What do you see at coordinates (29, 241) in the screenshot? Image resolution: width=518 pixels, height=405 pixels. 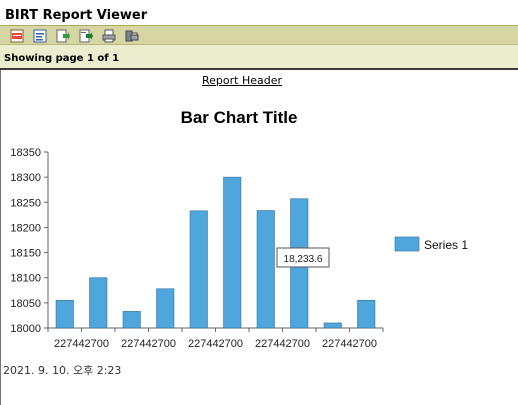 I see `y-axis: 18000 18050 18100 18150 18200 18250 18300 18350` at bounding box center [29, 241].